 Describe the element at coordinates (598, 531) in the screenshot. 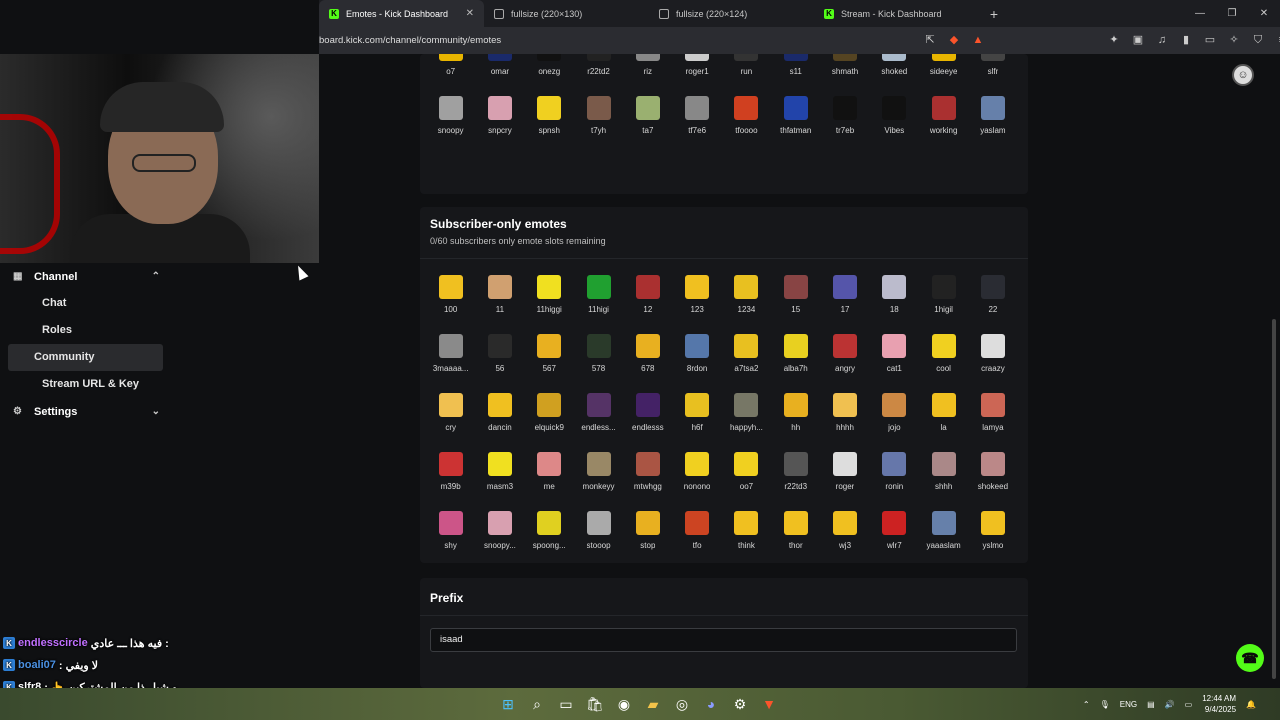

I see `emote-item: stooop` at that location.